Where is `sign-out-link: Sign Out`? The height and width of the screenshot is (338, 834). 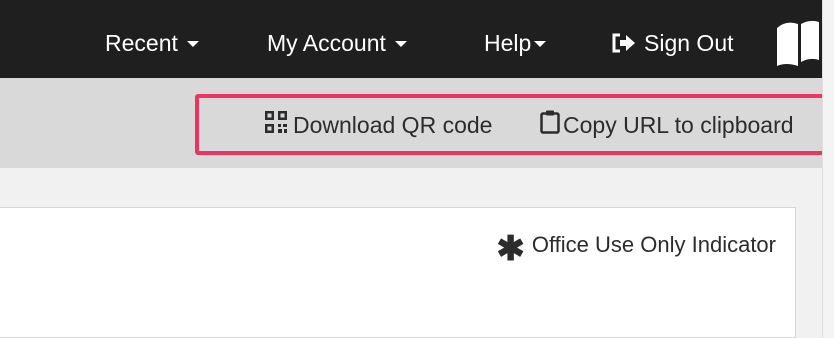 sign-out-link: Sign Out is located at coordinates (672, 43).